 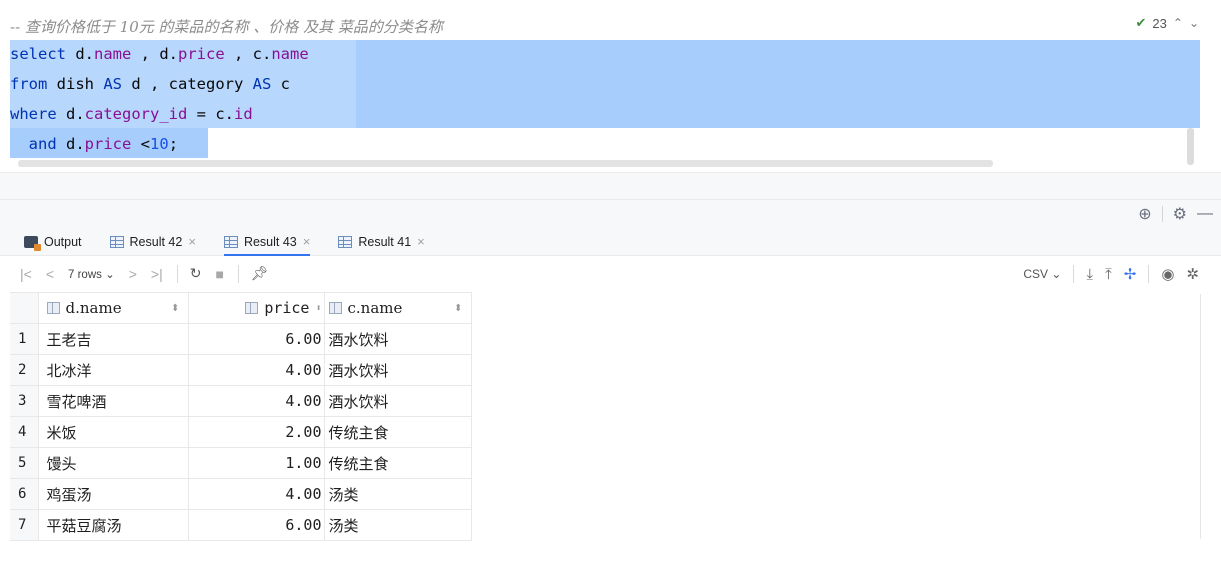 What do you see at coordinates (85, 274) in the screenshot?
I see `rows-label: 7 rows` at bounding box center [85, 274].